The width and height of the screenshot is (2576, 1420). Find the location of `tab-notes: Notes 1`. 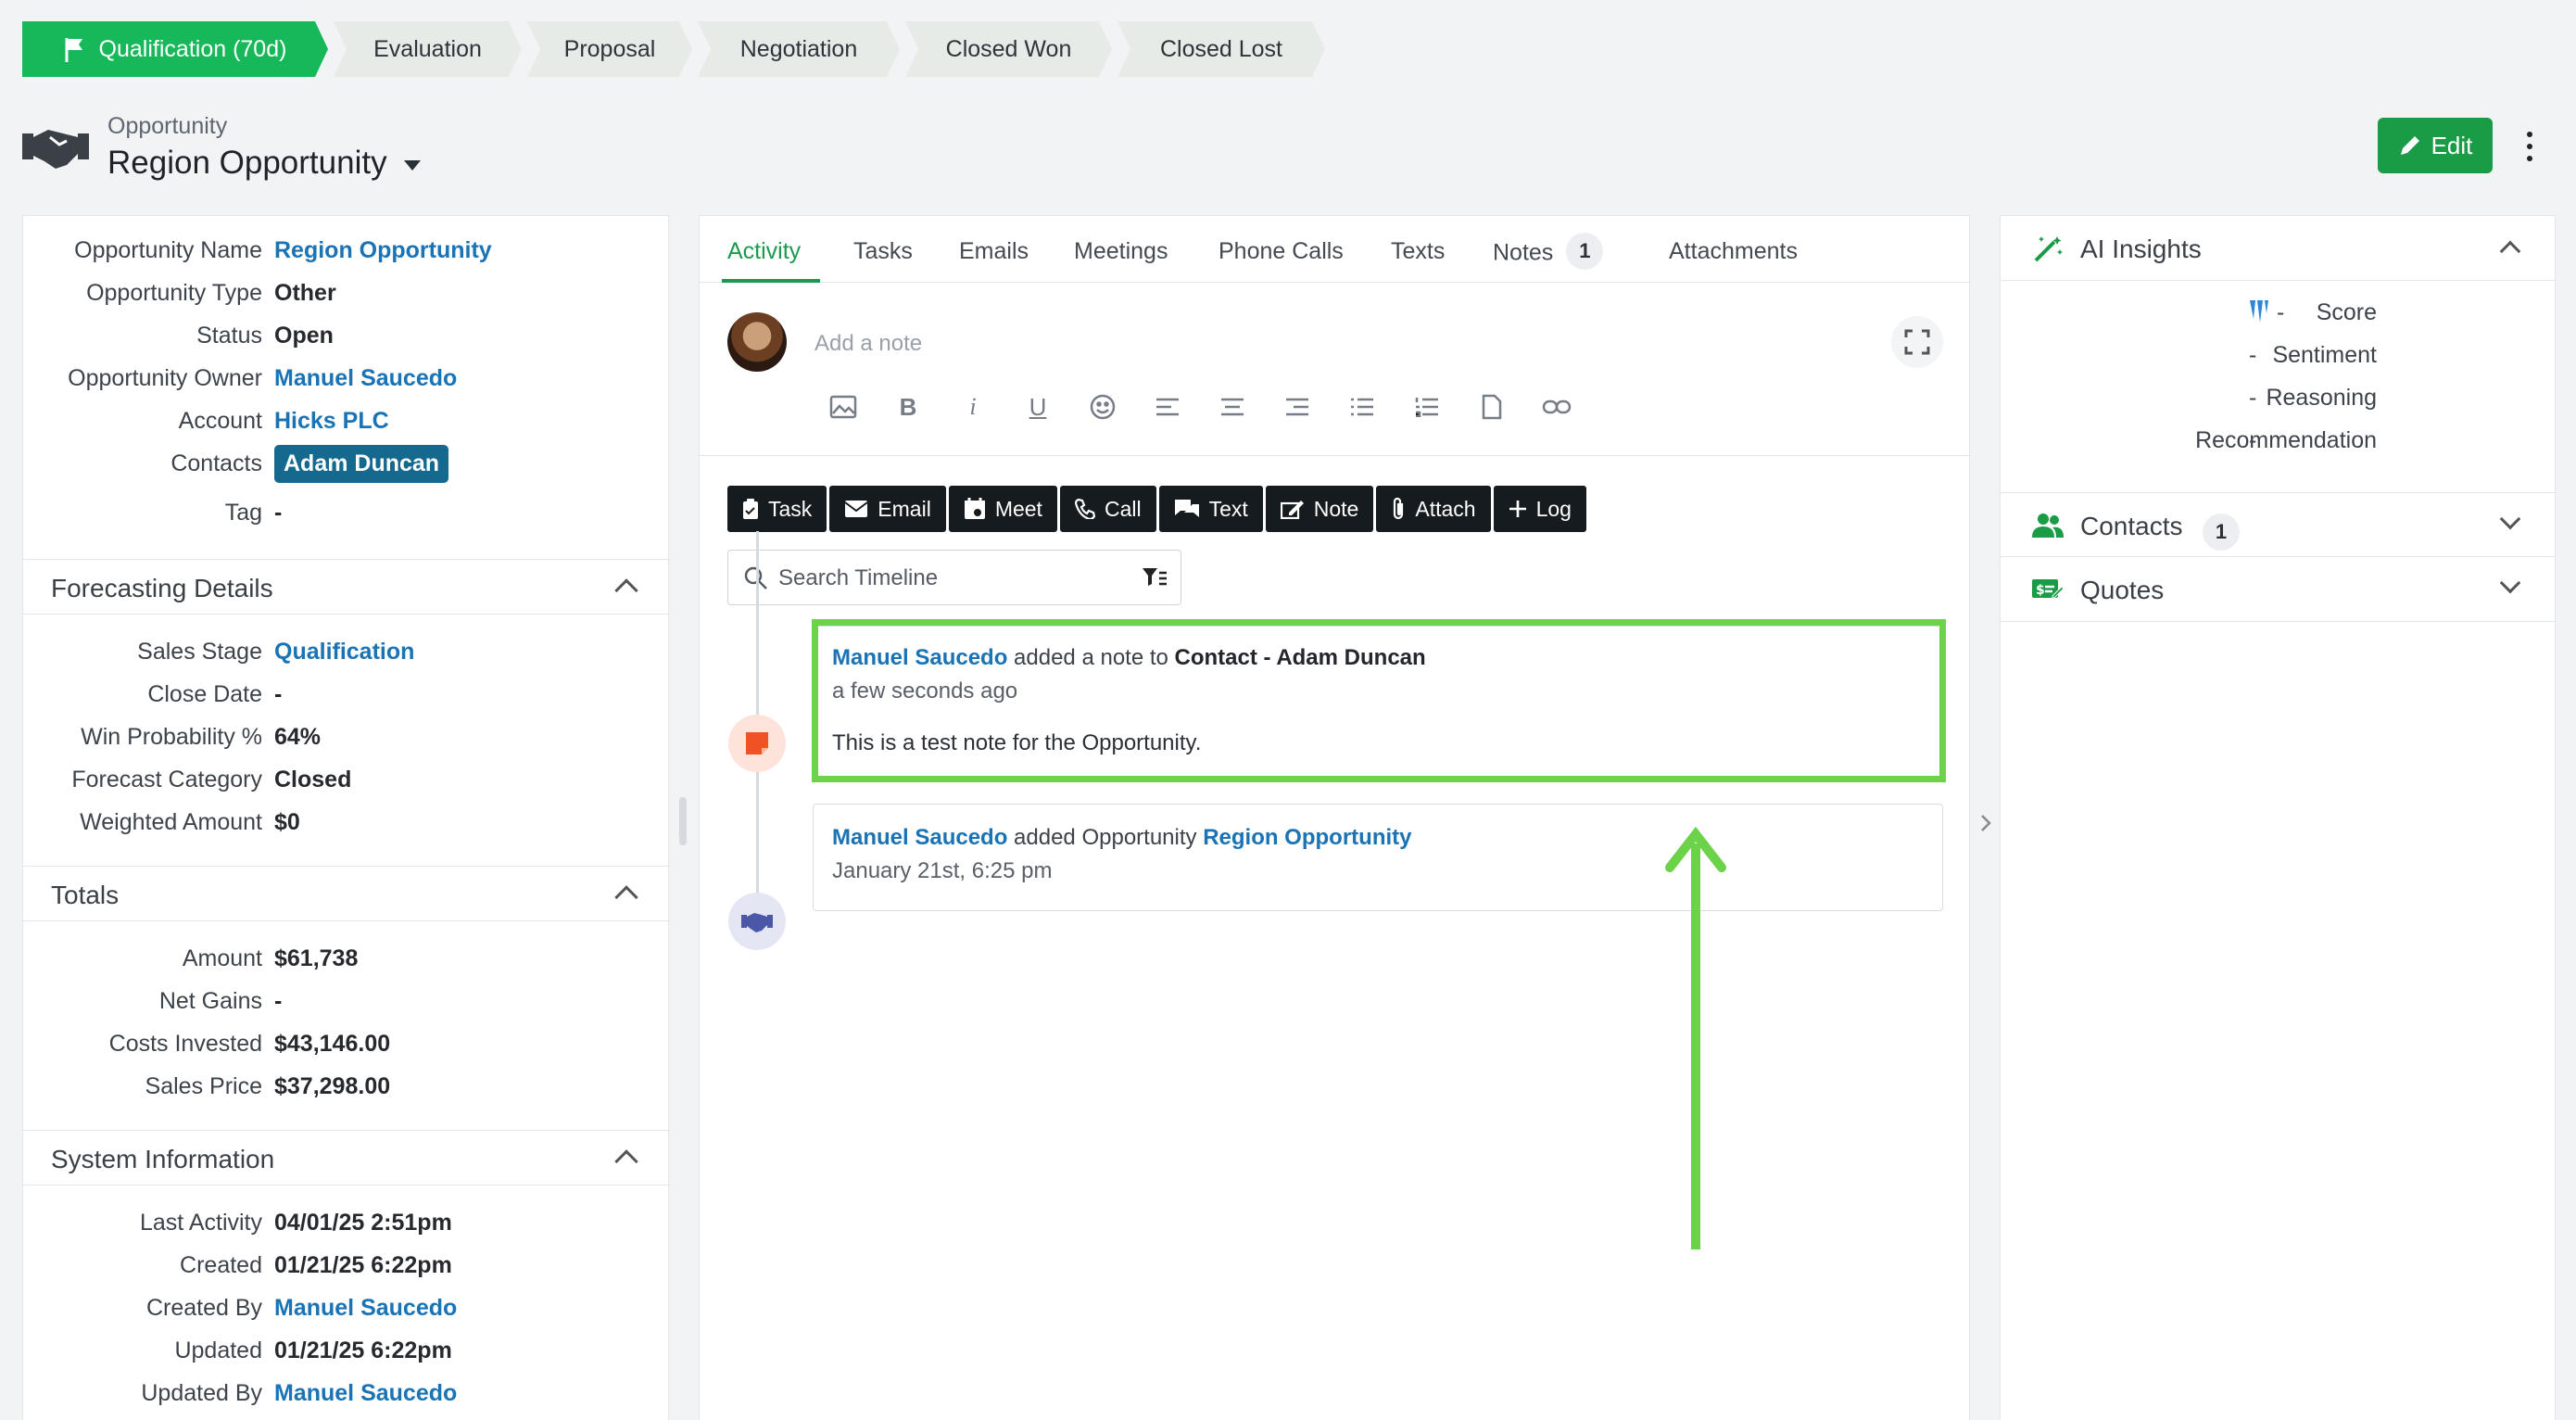

tab-notes: Notes 1 is located at coordinates (1548, 251).